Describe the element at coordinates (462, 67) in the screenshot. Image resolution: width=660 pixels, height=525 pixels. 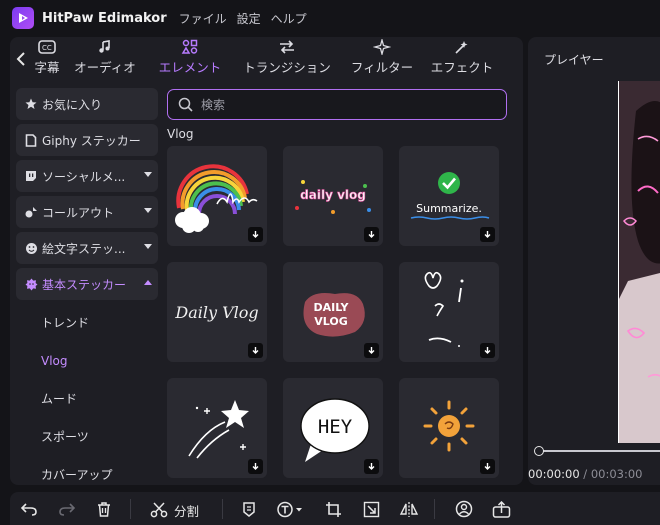
I see `tab-label: エフェクト` at that location.